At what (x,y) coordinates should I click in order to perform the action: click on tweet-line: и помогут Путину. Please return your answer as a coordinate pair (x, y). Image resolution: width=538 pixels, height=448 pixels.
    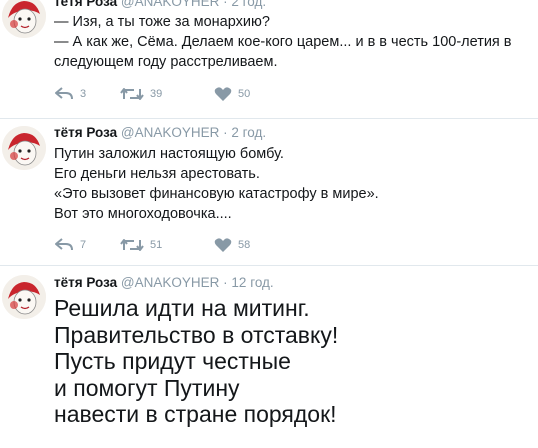
    Looking at the image, I should click on (147, 387).